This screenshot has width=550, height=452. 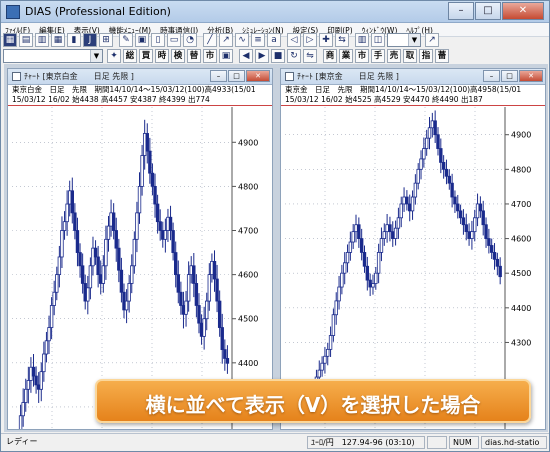 I want to click on crosshair-icon: ✚, so click(x=326, y=40).